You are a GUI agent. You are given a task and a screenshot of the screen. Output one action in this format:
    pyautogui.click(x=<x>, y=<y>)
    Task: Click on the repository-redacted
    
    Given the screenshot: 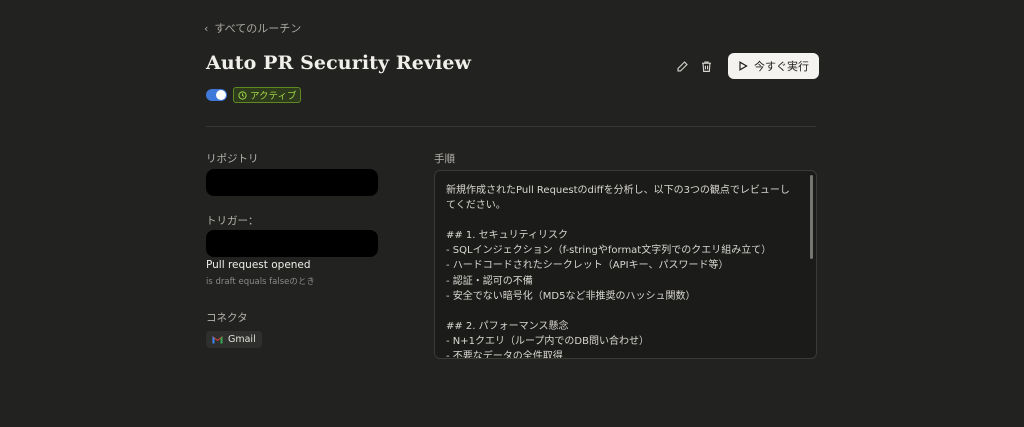 What is the action you would take?
    pyautogui.click(x=292, y=182)
    